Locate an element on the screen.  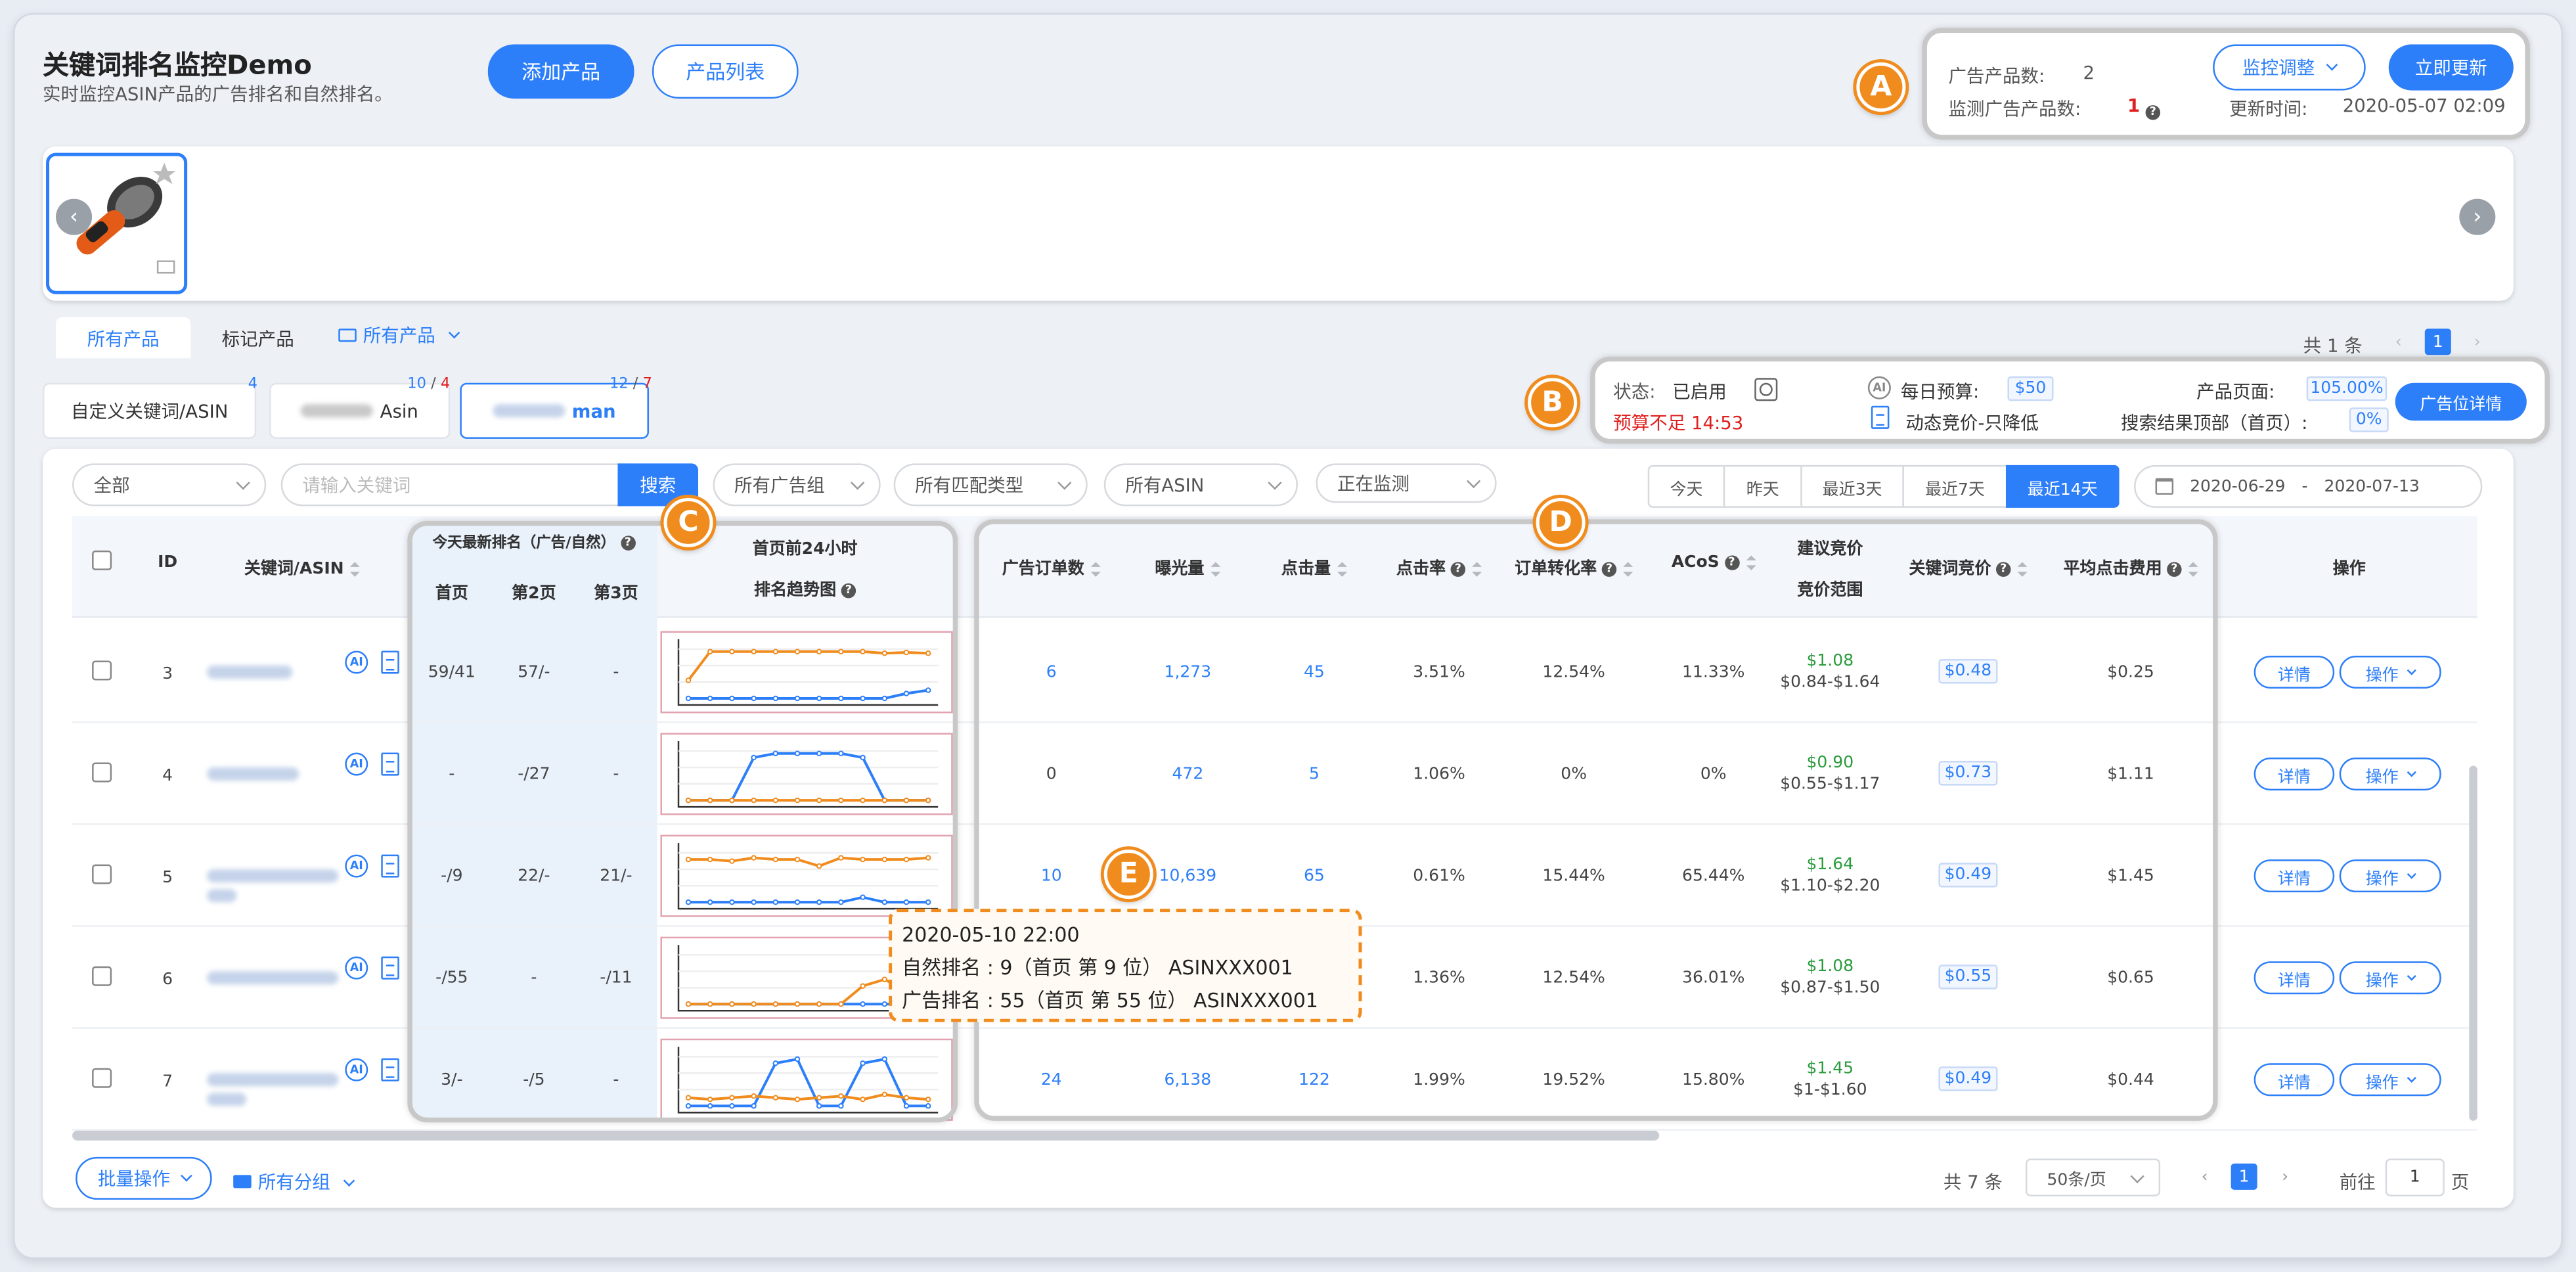
bulk-ops-label: 批量操作 is located at coordinates (133, 1179).